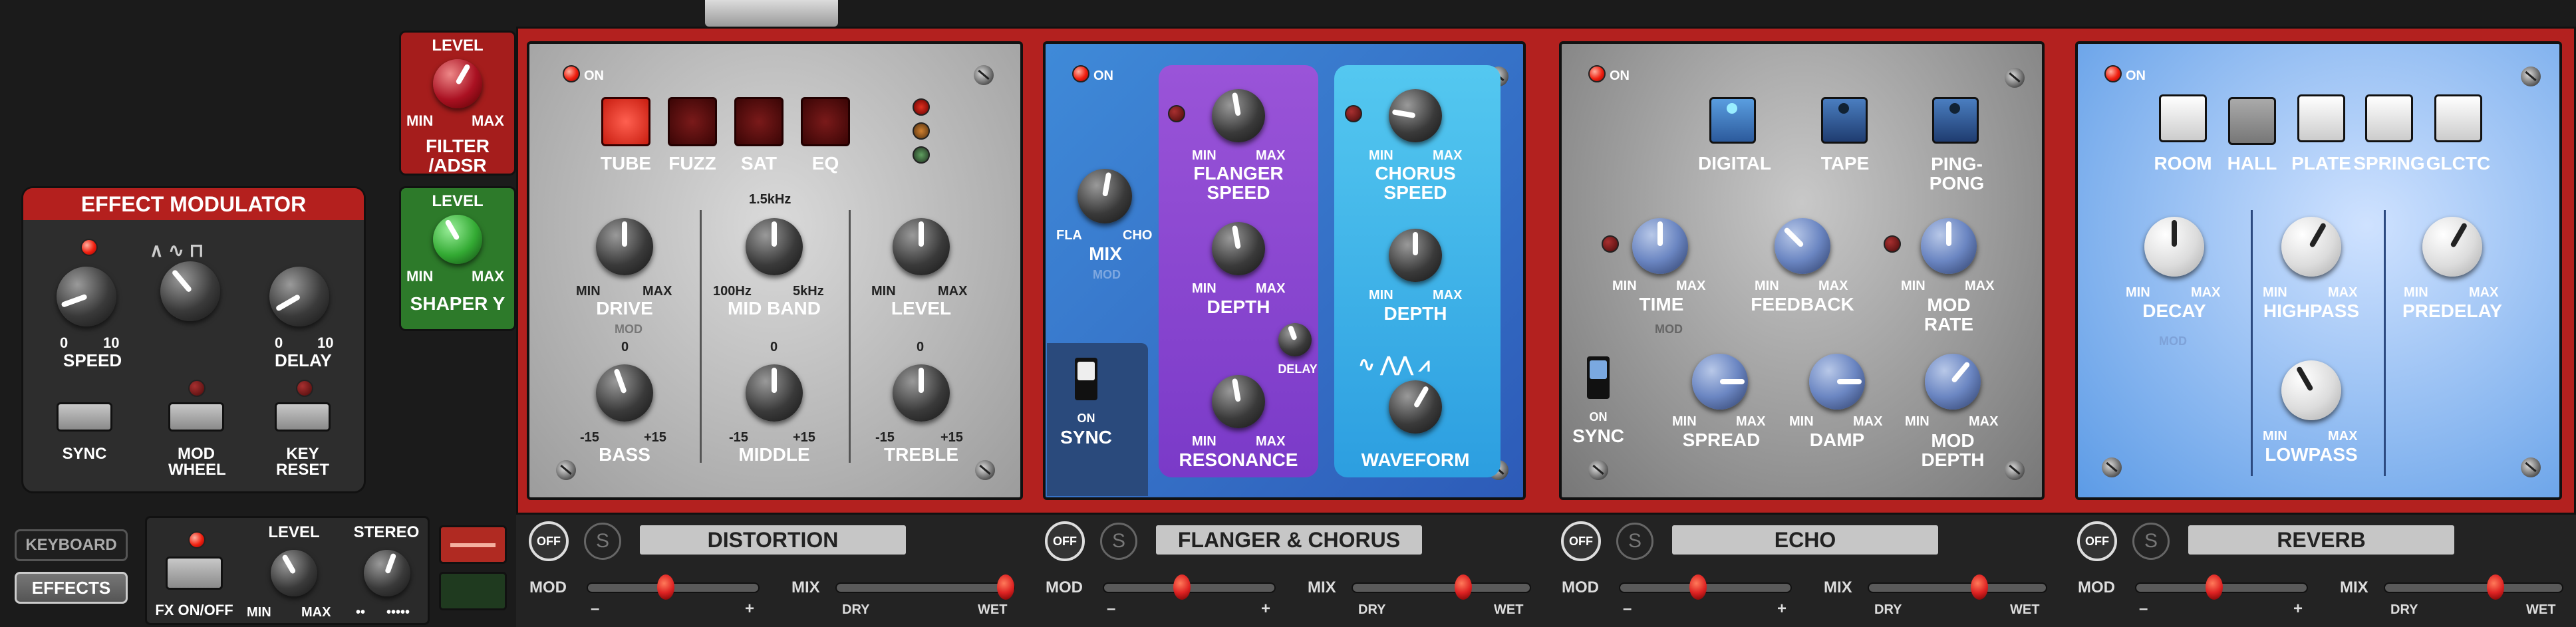  I want to click on effects-tab: EFFECTS, so click(71, 588).